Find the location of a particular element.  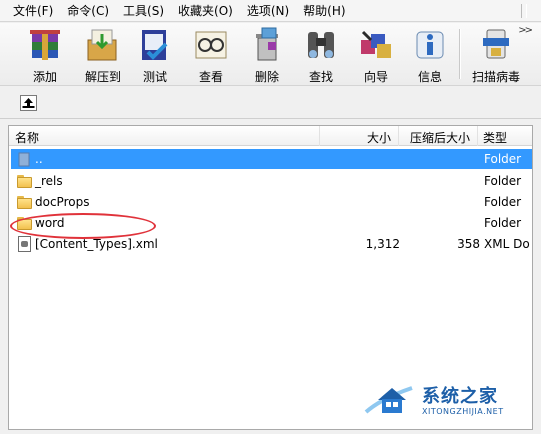

find-button: 查找 is located at coordinates (321, 55).